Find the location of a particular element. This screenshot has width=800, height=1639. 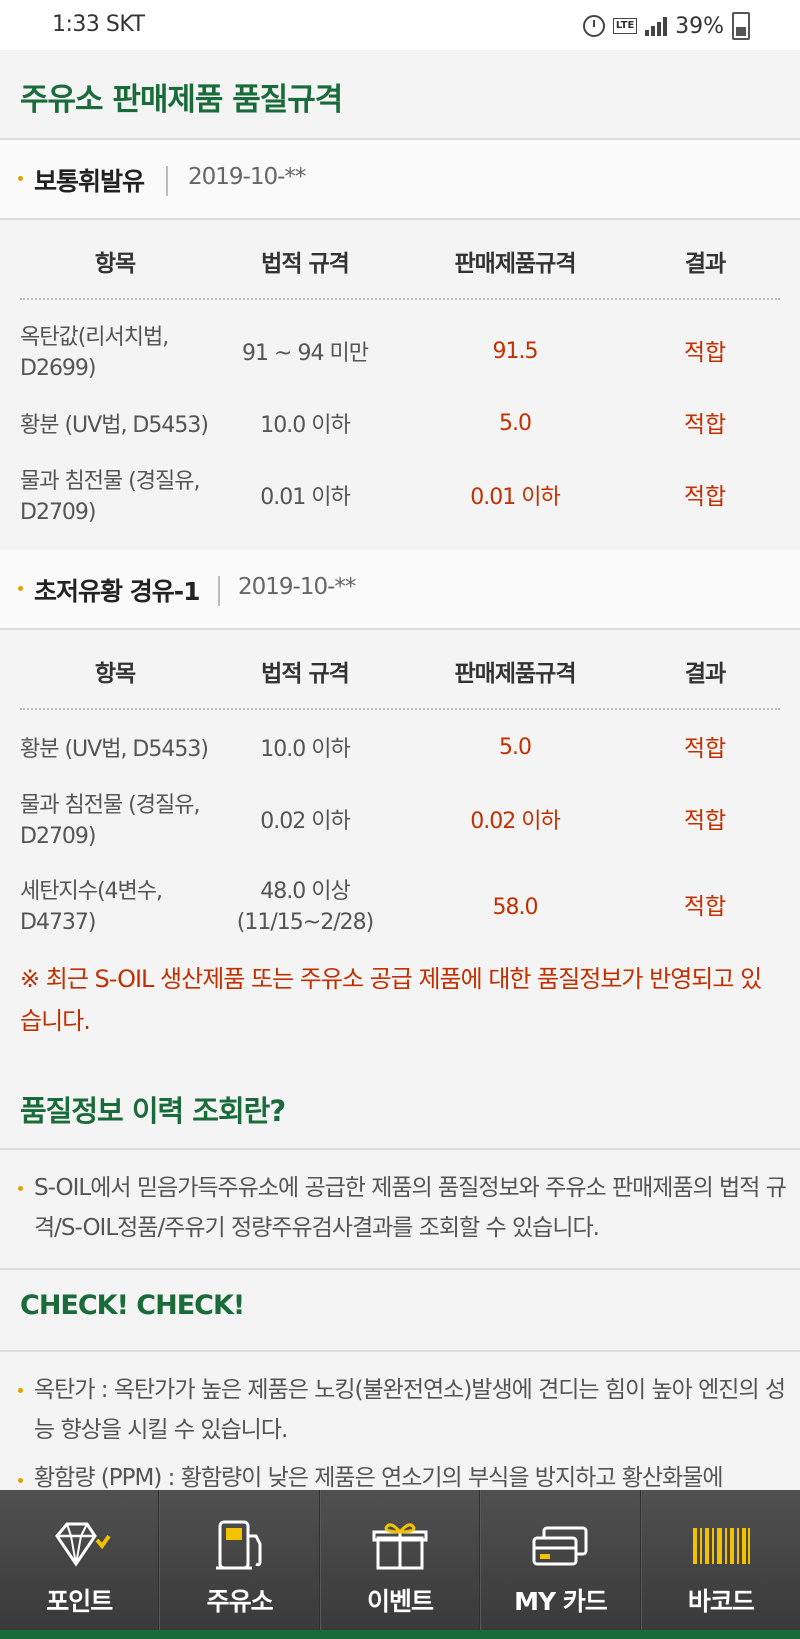

fuel-pump-icon is located at coordinates (238, 1545).